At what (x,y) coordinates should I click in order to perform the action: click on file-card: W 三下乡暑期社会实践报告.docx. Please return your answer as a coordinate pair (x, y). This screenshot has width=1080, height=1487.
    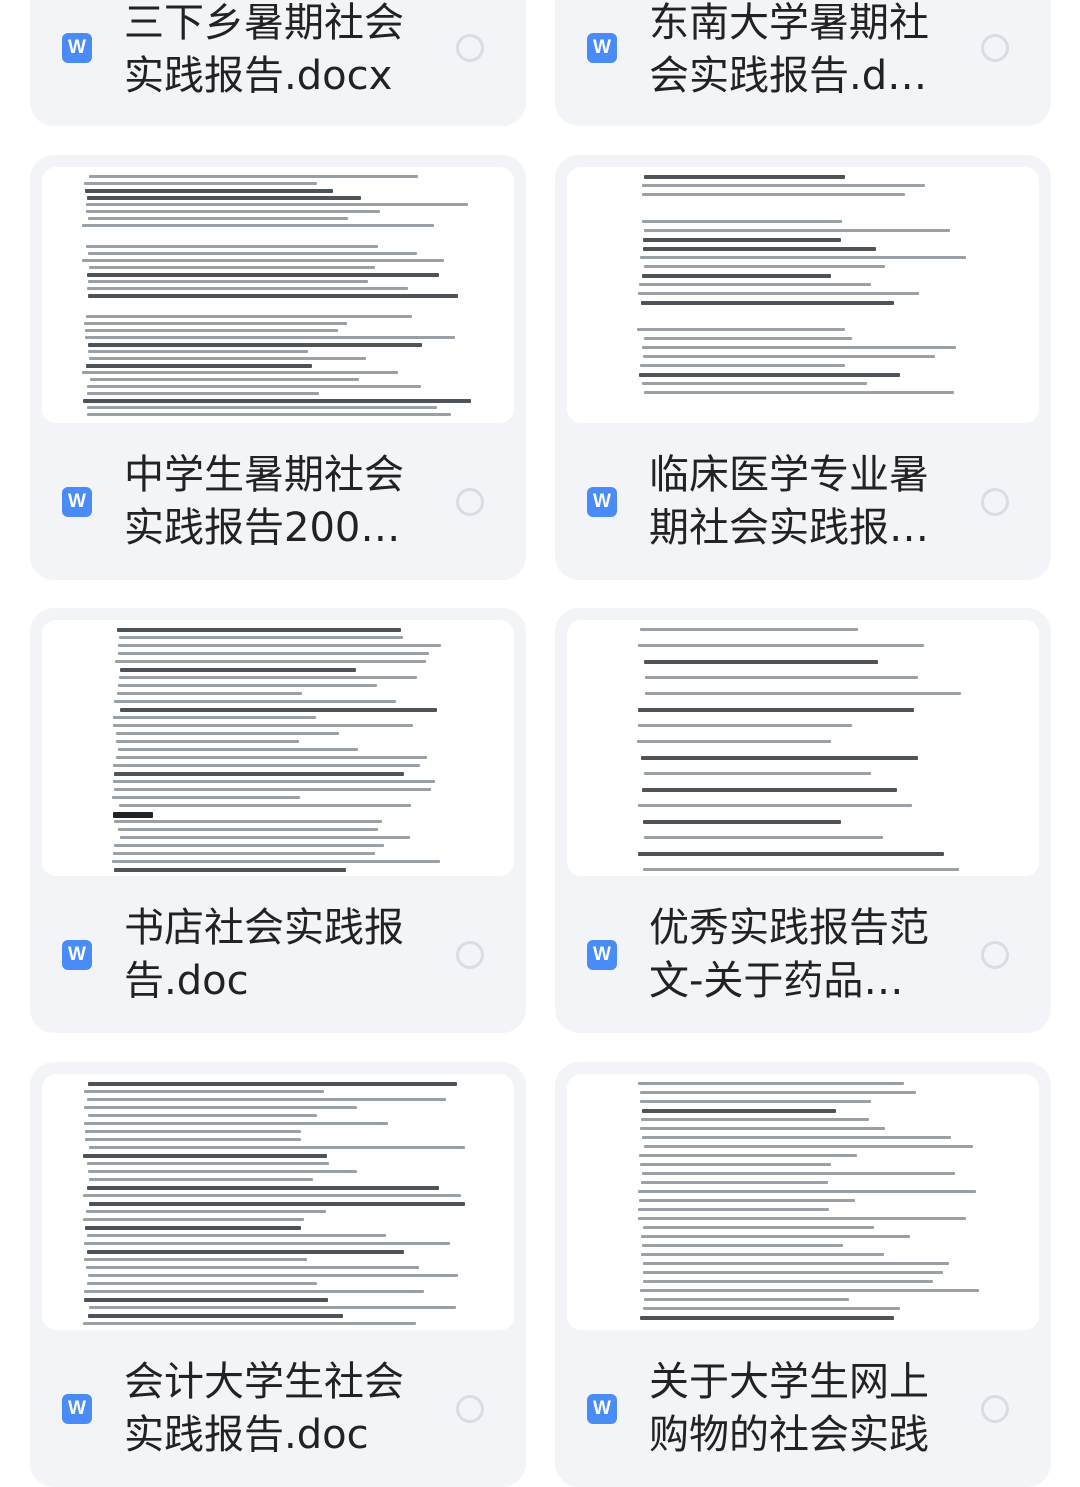
    Looking at the image, I should click on (278, 63).